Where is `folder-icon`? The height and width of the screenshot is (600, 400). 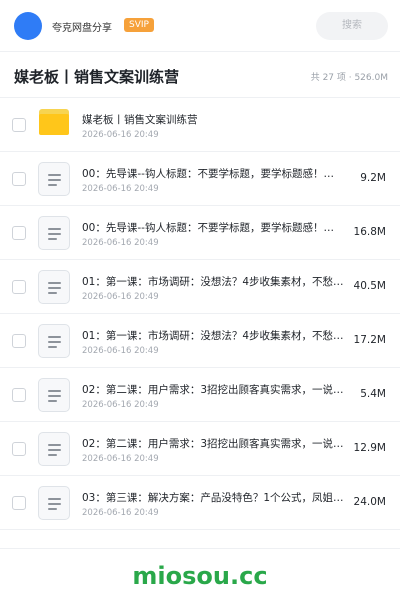
folder-icon is located at coordinates (54, 122).